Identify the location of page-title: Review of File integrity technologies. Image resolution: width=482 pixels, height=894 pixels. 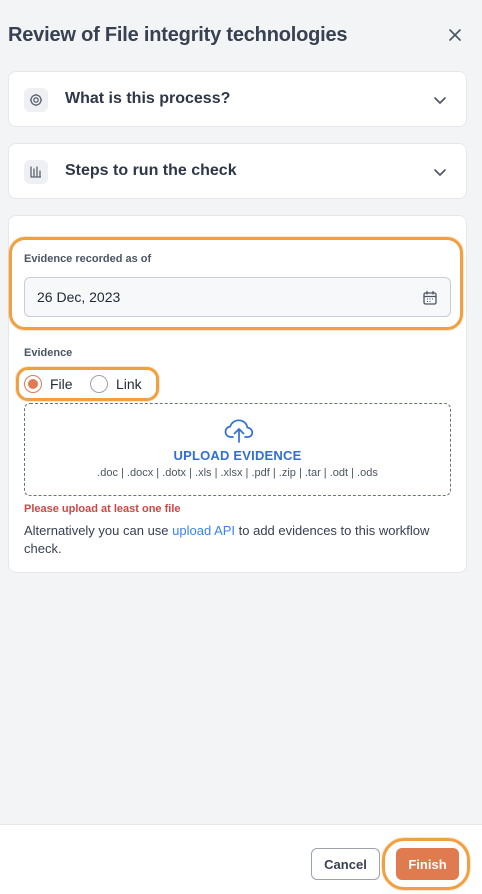
(178, 35).